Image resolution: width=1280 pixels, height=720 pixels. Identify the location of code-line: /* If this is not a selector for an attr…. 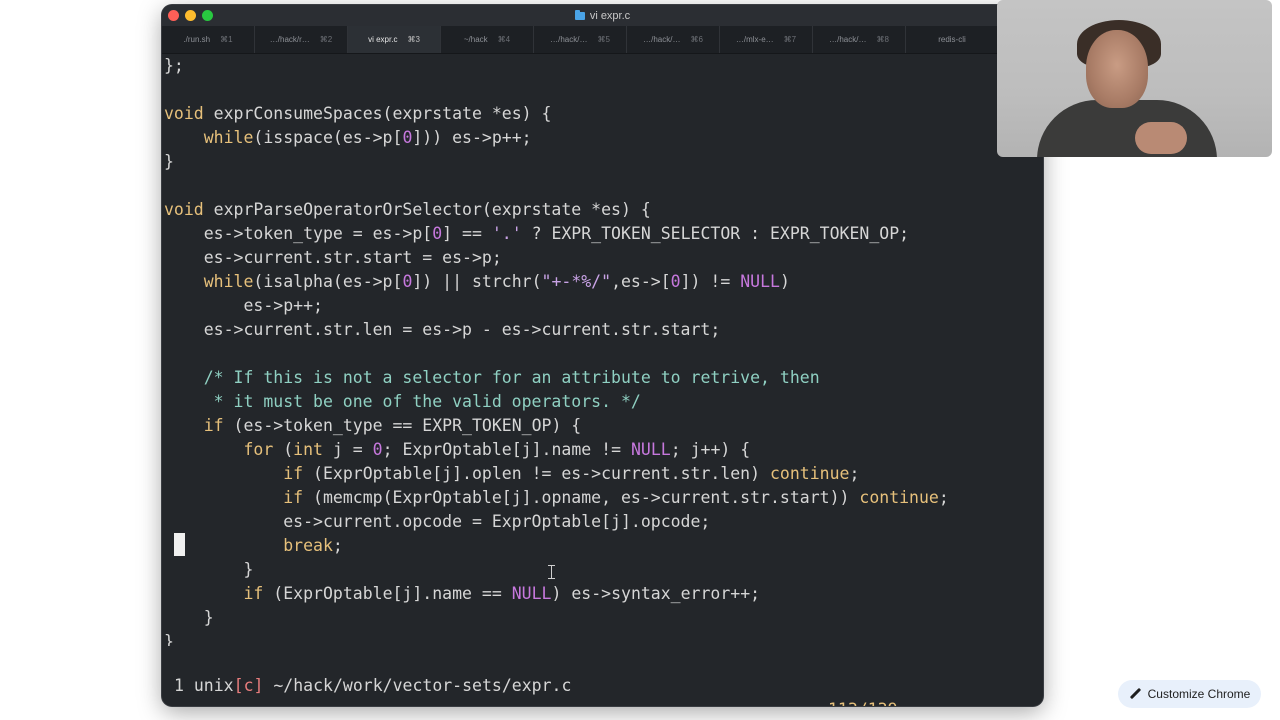
(602, 378).